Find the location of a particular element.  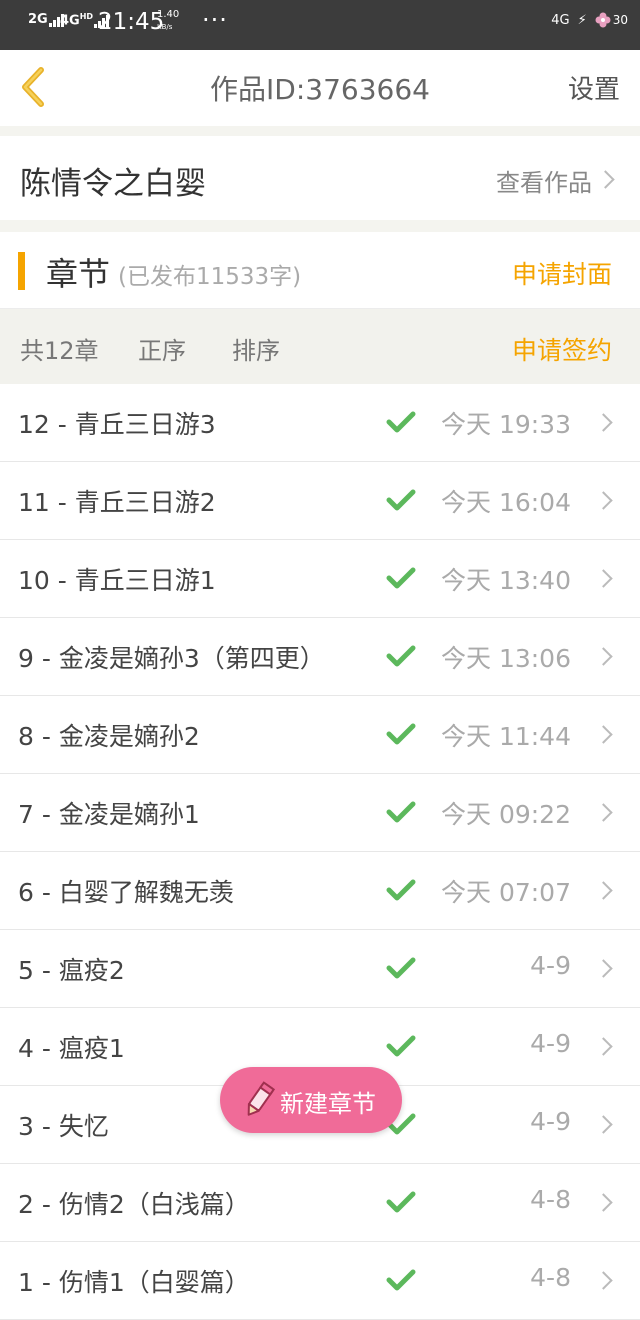

apply-sign-button: 申请签约 is located at coordinates (562, 349).